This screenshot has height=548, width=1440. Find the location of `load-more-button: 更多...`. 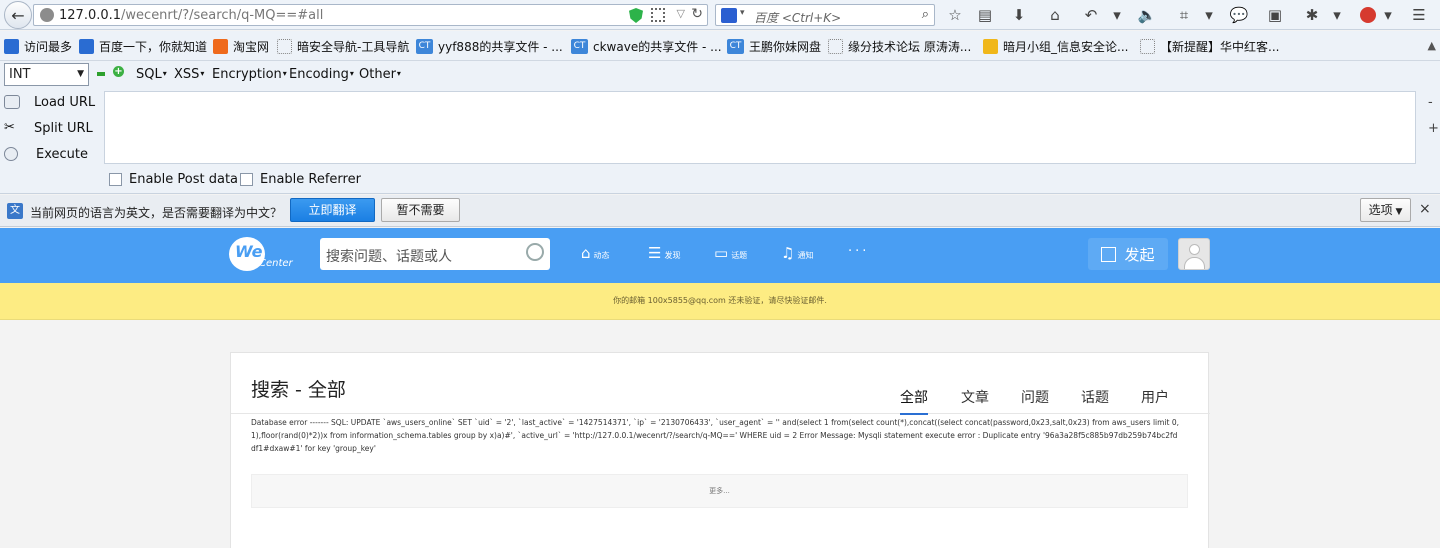

load-more-button: 更多... is located at coordinates (719, 491).